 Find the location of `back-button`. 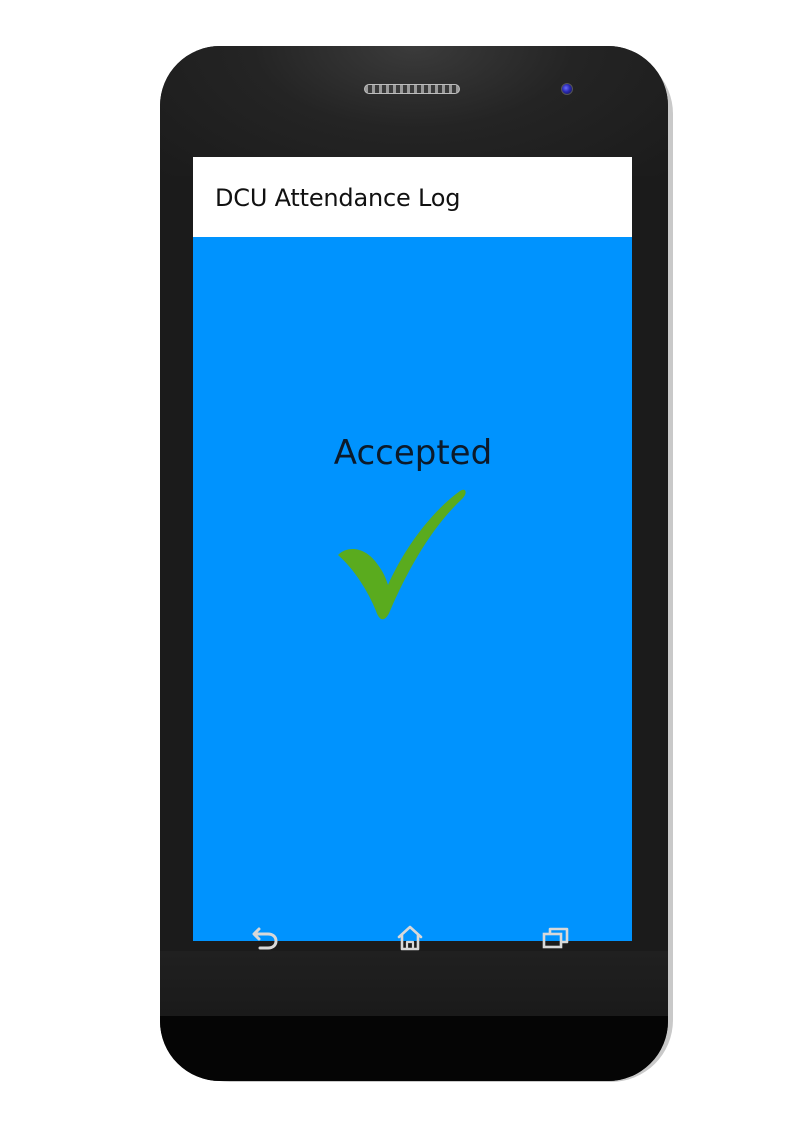

back-button is located at coordinates (265, 938).